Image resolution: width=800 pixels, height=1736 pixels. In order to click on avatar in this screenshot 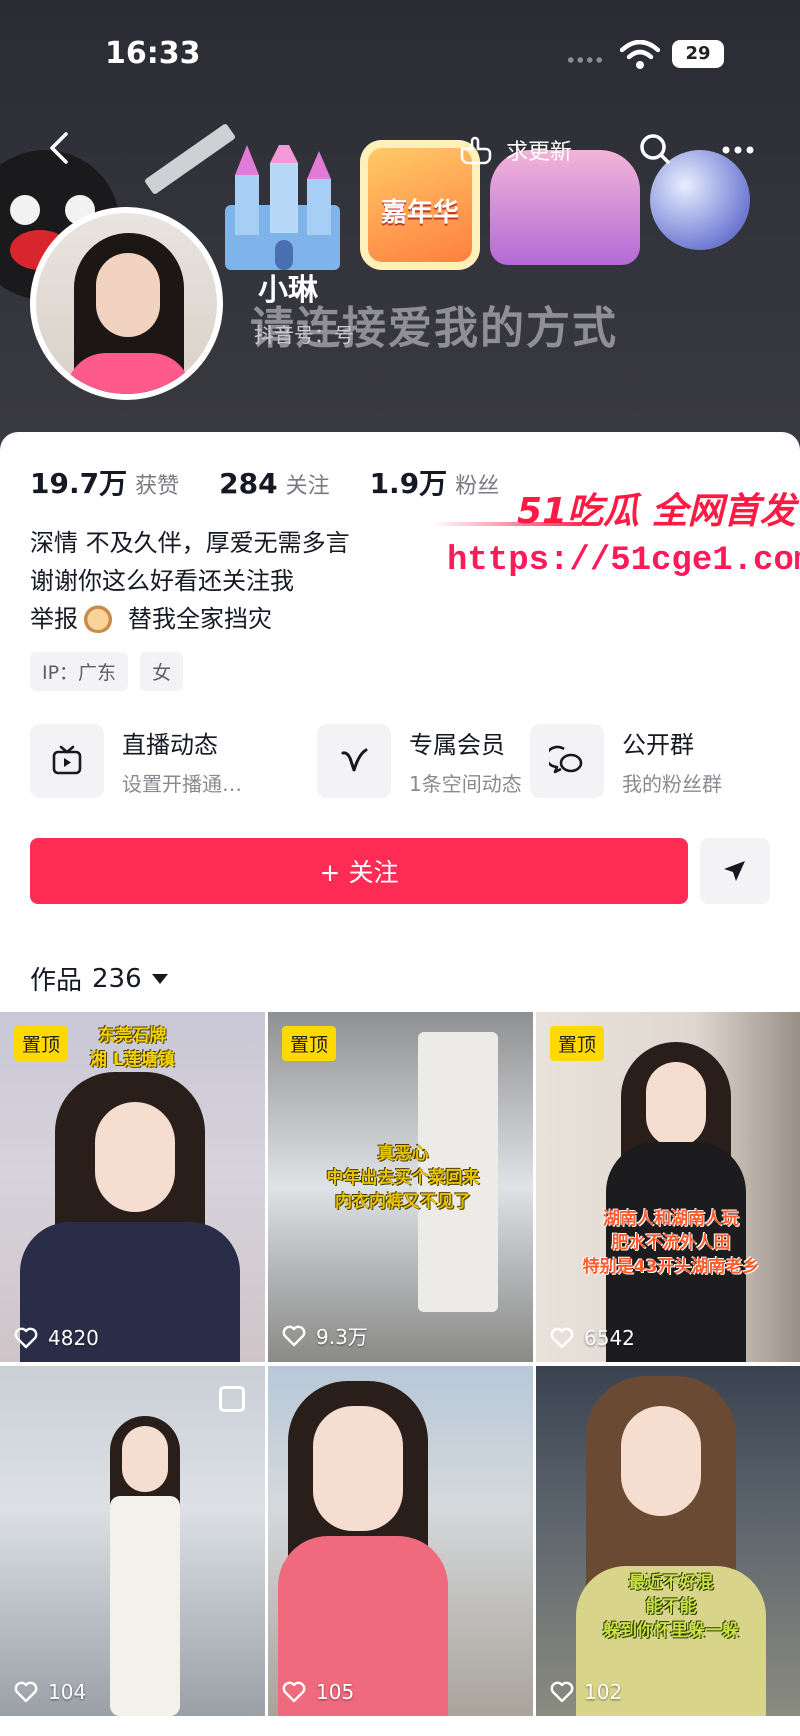, I will do `click(126, 303)`.